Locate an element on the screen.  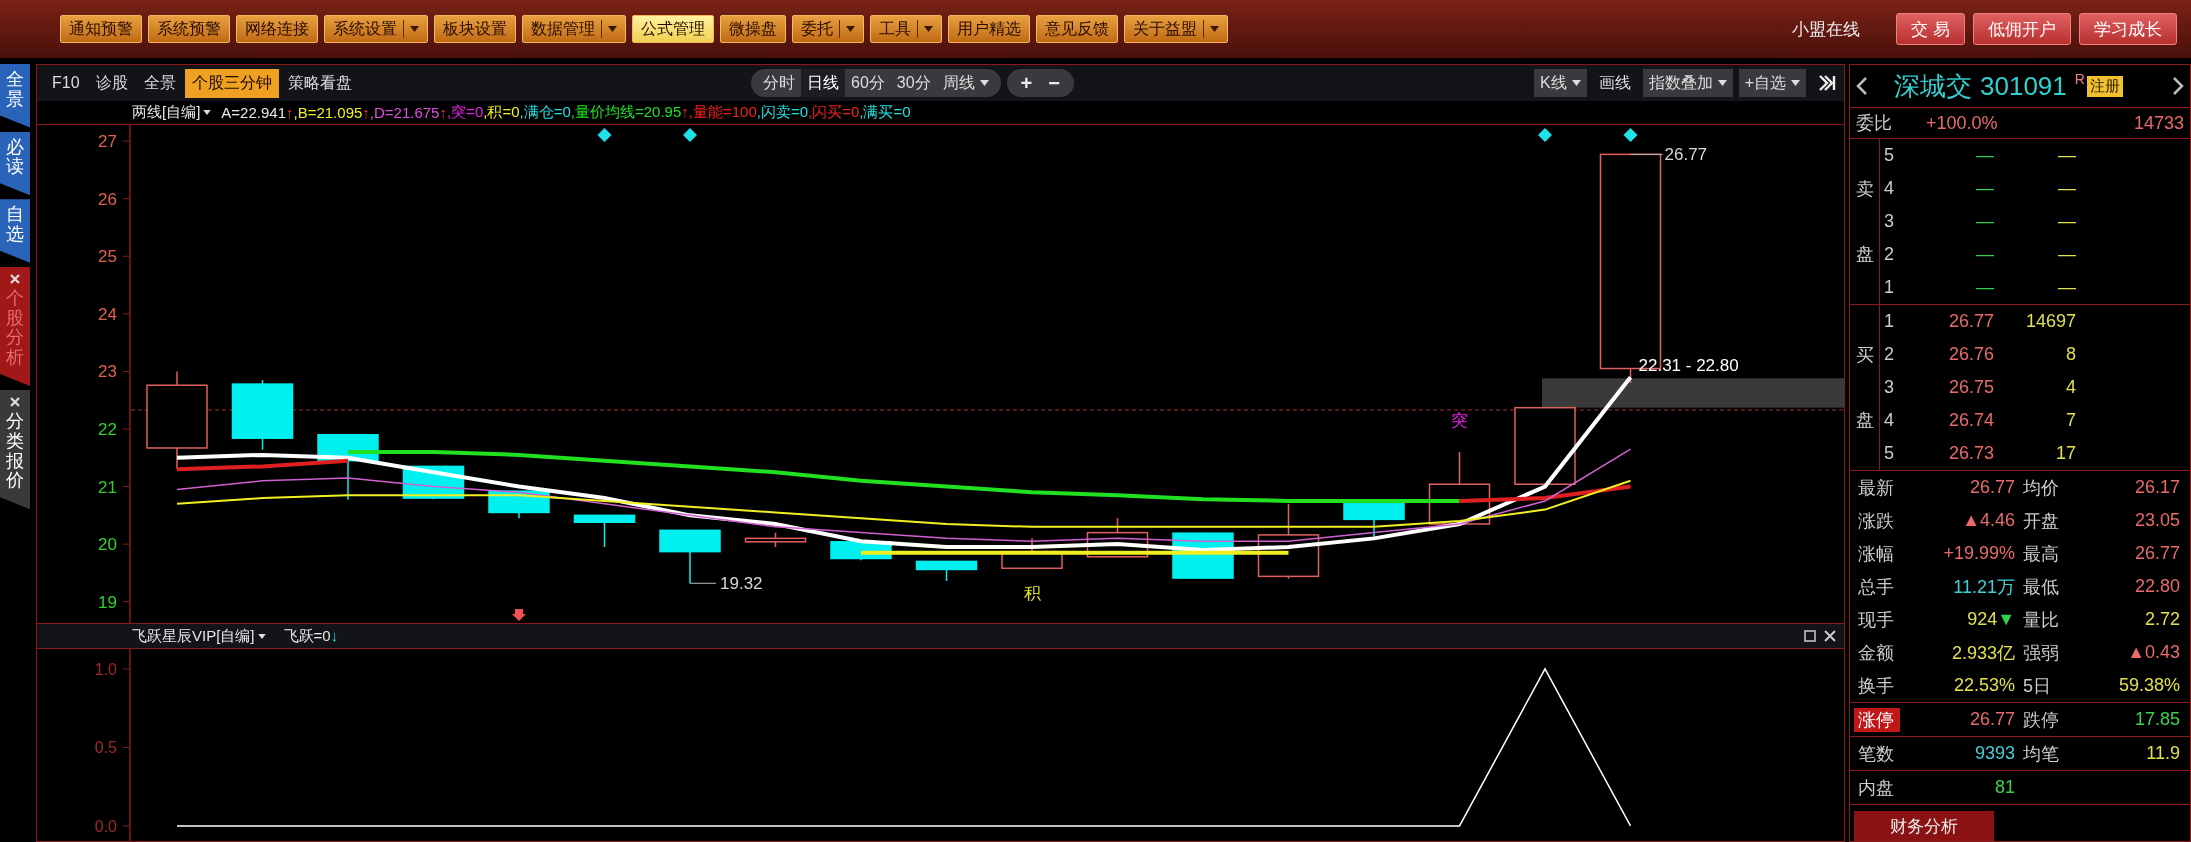
sidebar-tab: 必读 is located at coordinates (15, 163).